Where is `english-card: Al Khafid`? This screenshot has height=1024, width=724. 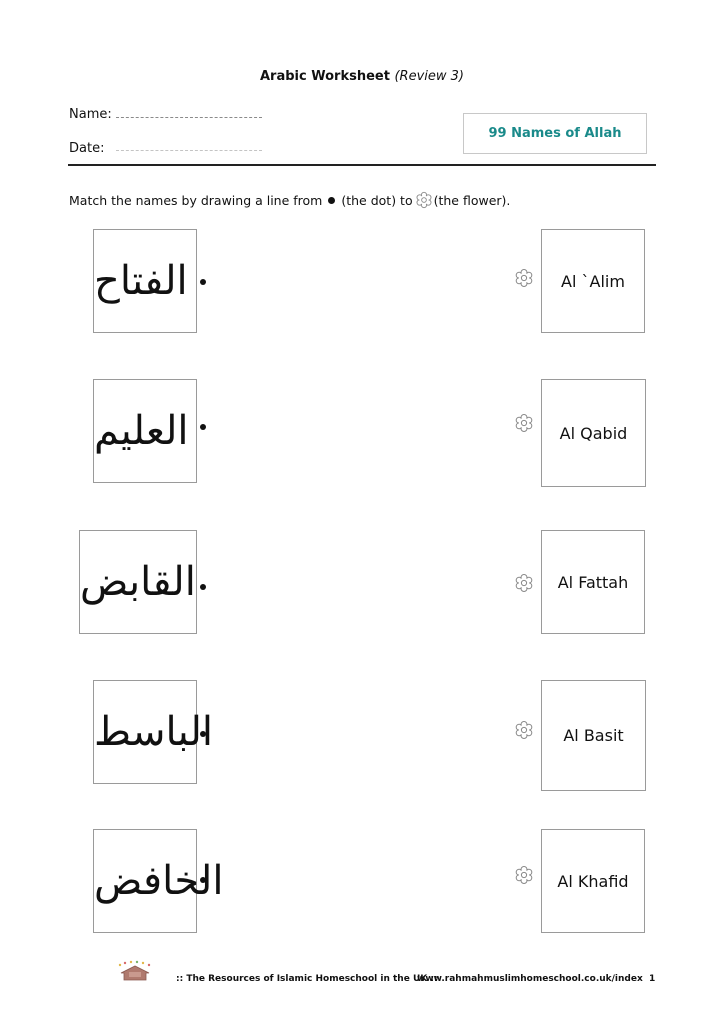
english-card: Al Khafid is located at coordinates (593, 881).